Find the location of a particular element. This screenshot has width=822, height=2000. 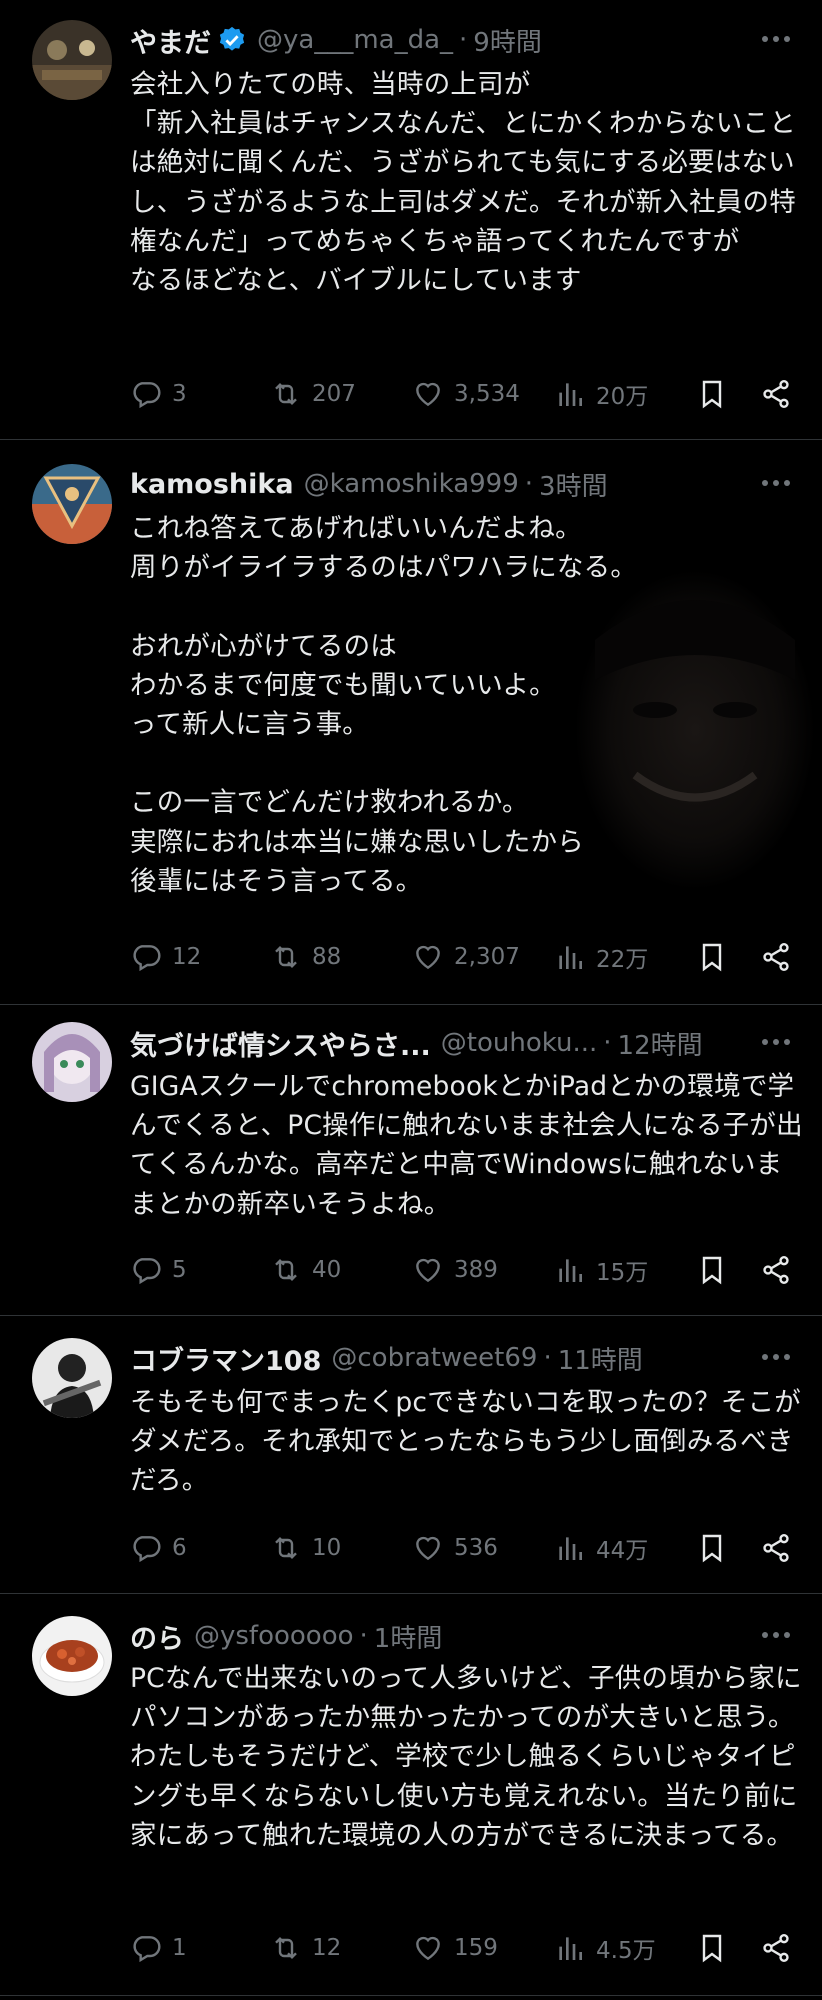

reply-button: 6 is located at coordinates (158, 1548).